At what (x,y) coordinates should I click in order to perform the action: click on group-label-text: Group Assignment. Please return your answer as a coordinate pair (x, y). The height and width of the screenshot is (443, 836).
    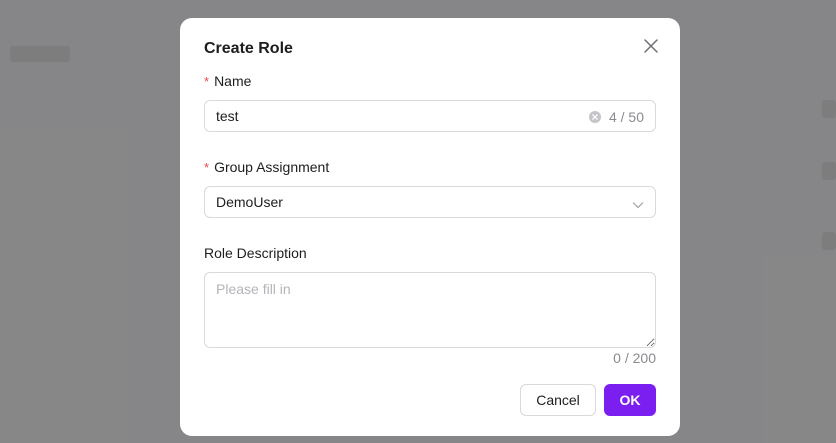
    Looking at the image, I should click on (272, 167).